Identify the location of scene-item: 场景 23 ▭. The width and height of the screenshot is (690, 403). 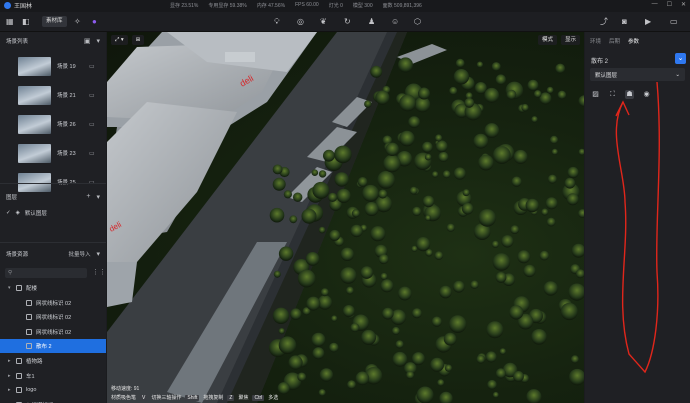
(61, 153).